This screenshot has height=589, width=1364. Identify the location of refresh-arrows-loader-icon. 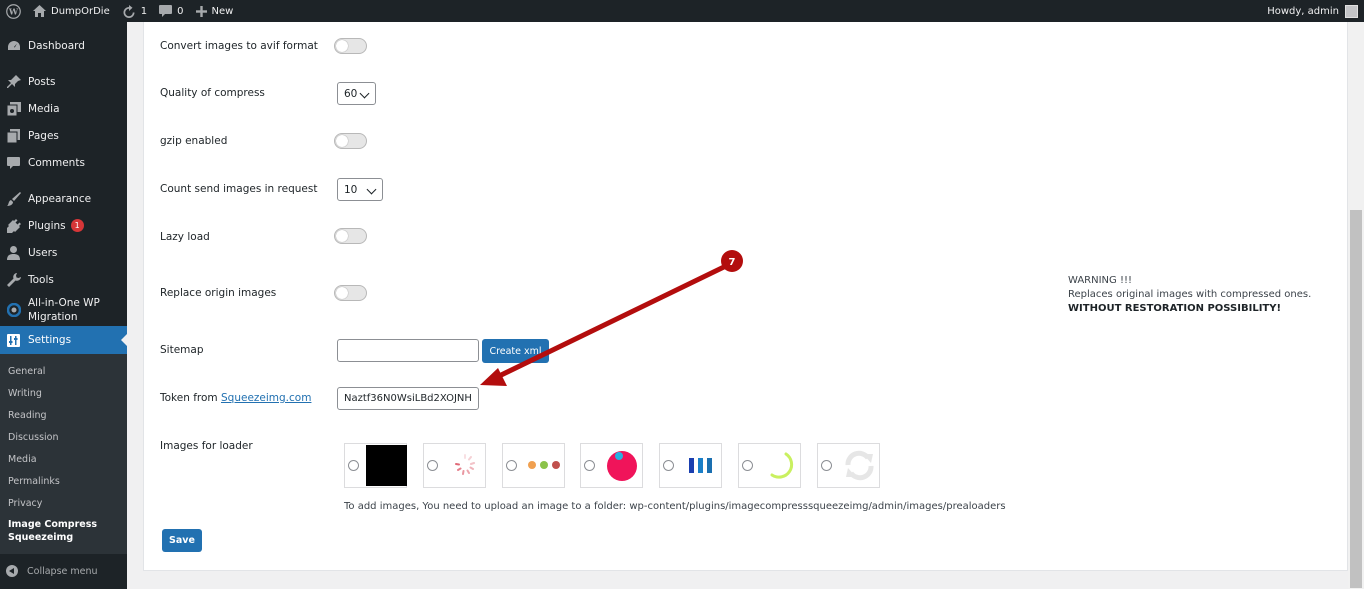
(859, 465).